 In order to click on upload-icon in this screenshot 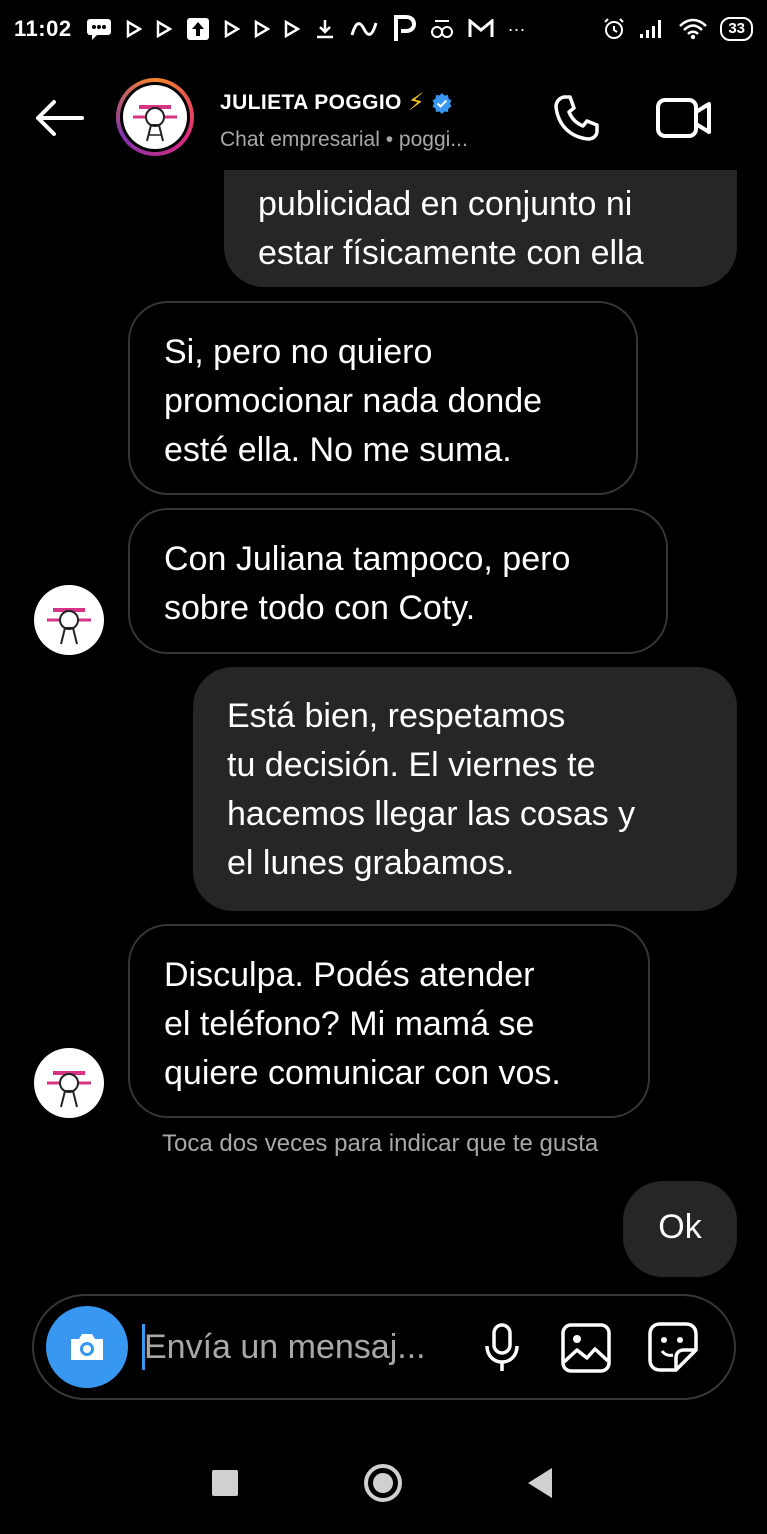, I will do `click(197, 29)`.